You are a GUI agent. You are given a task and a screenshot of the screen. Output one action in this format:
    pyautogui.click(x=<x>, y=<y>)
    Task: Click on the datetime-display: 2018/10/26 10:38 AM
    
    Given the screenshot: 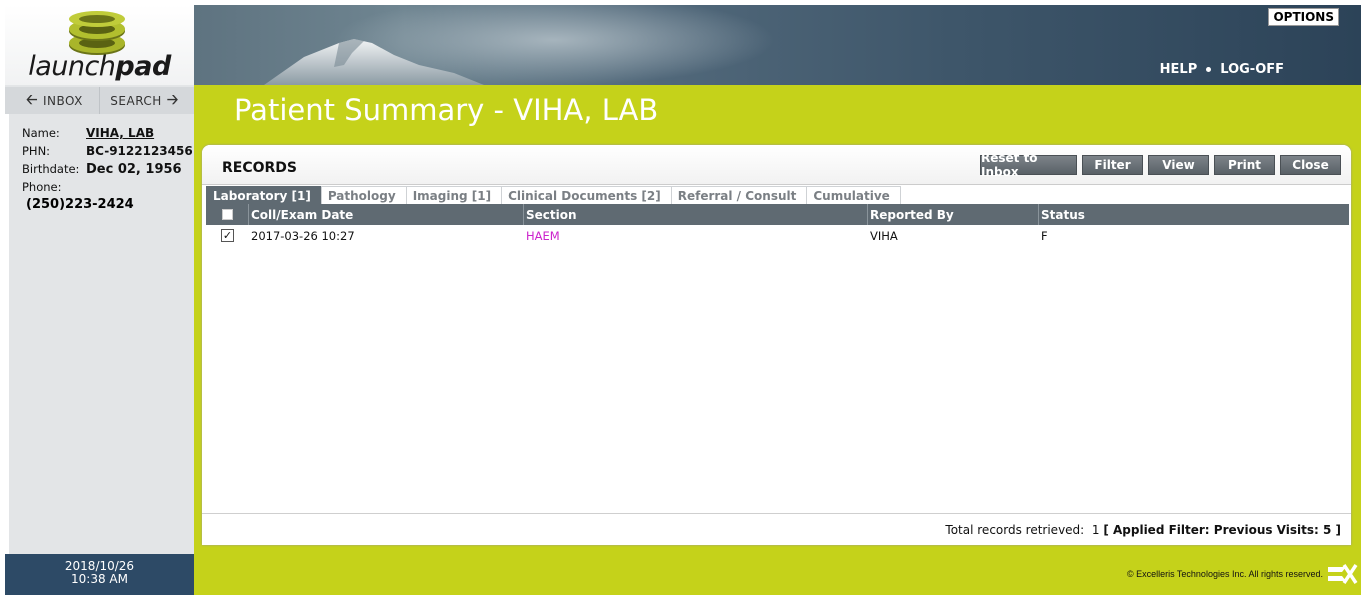 What is the action you would take?
    pyautogui.click(x=99, y=574)
    